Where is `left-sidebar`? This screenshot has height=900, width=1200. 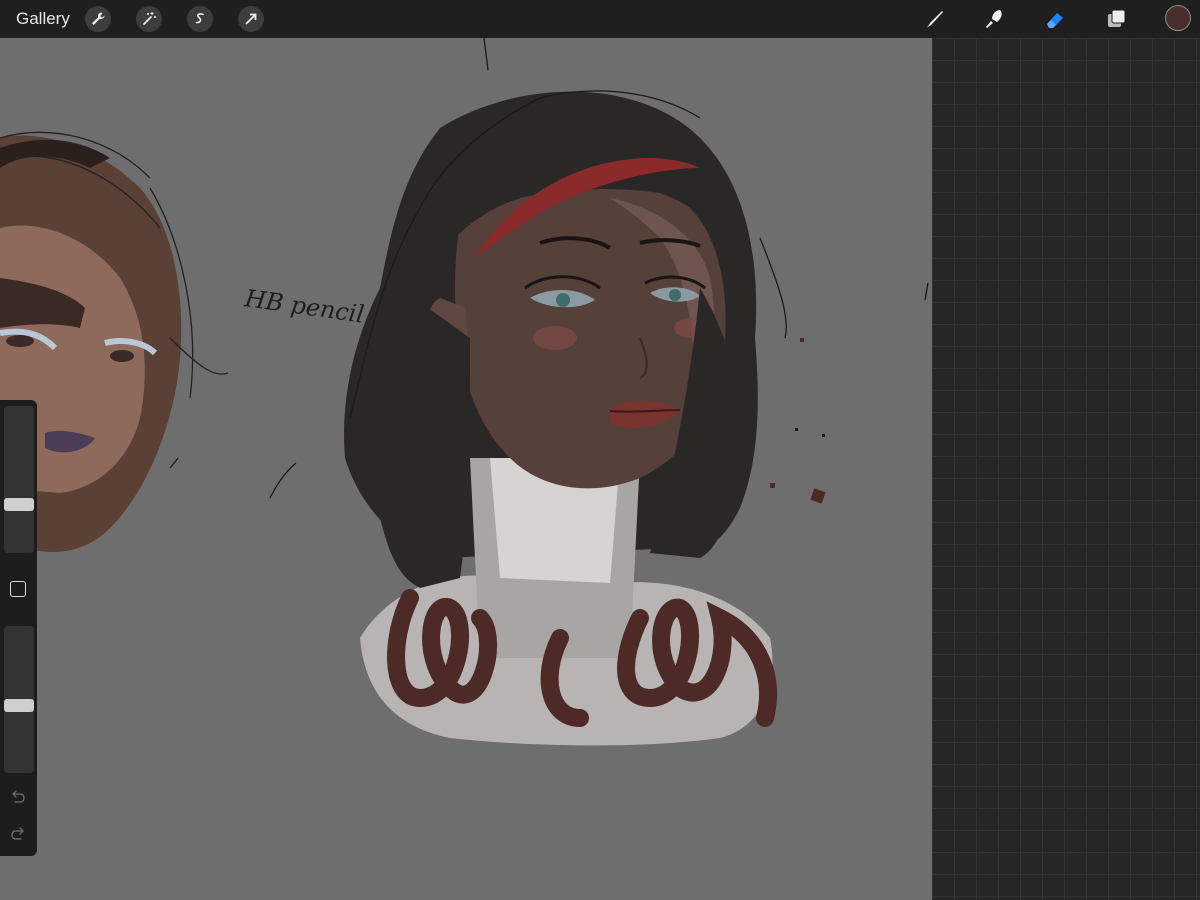 left-sidebar is located at coordinates (18, 628).